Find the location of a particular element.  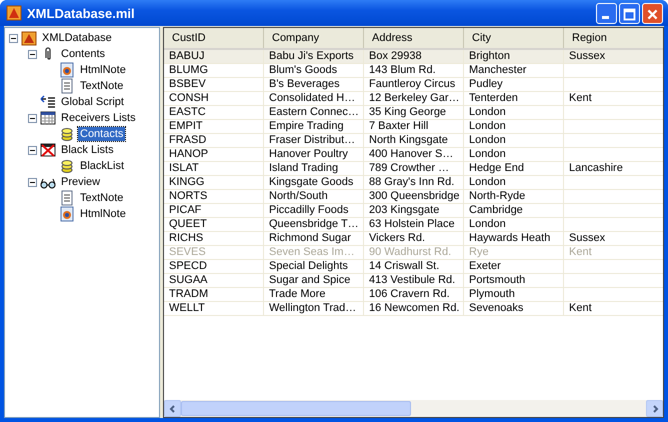

tree-item: Preview is located at coordinates (80, 182).